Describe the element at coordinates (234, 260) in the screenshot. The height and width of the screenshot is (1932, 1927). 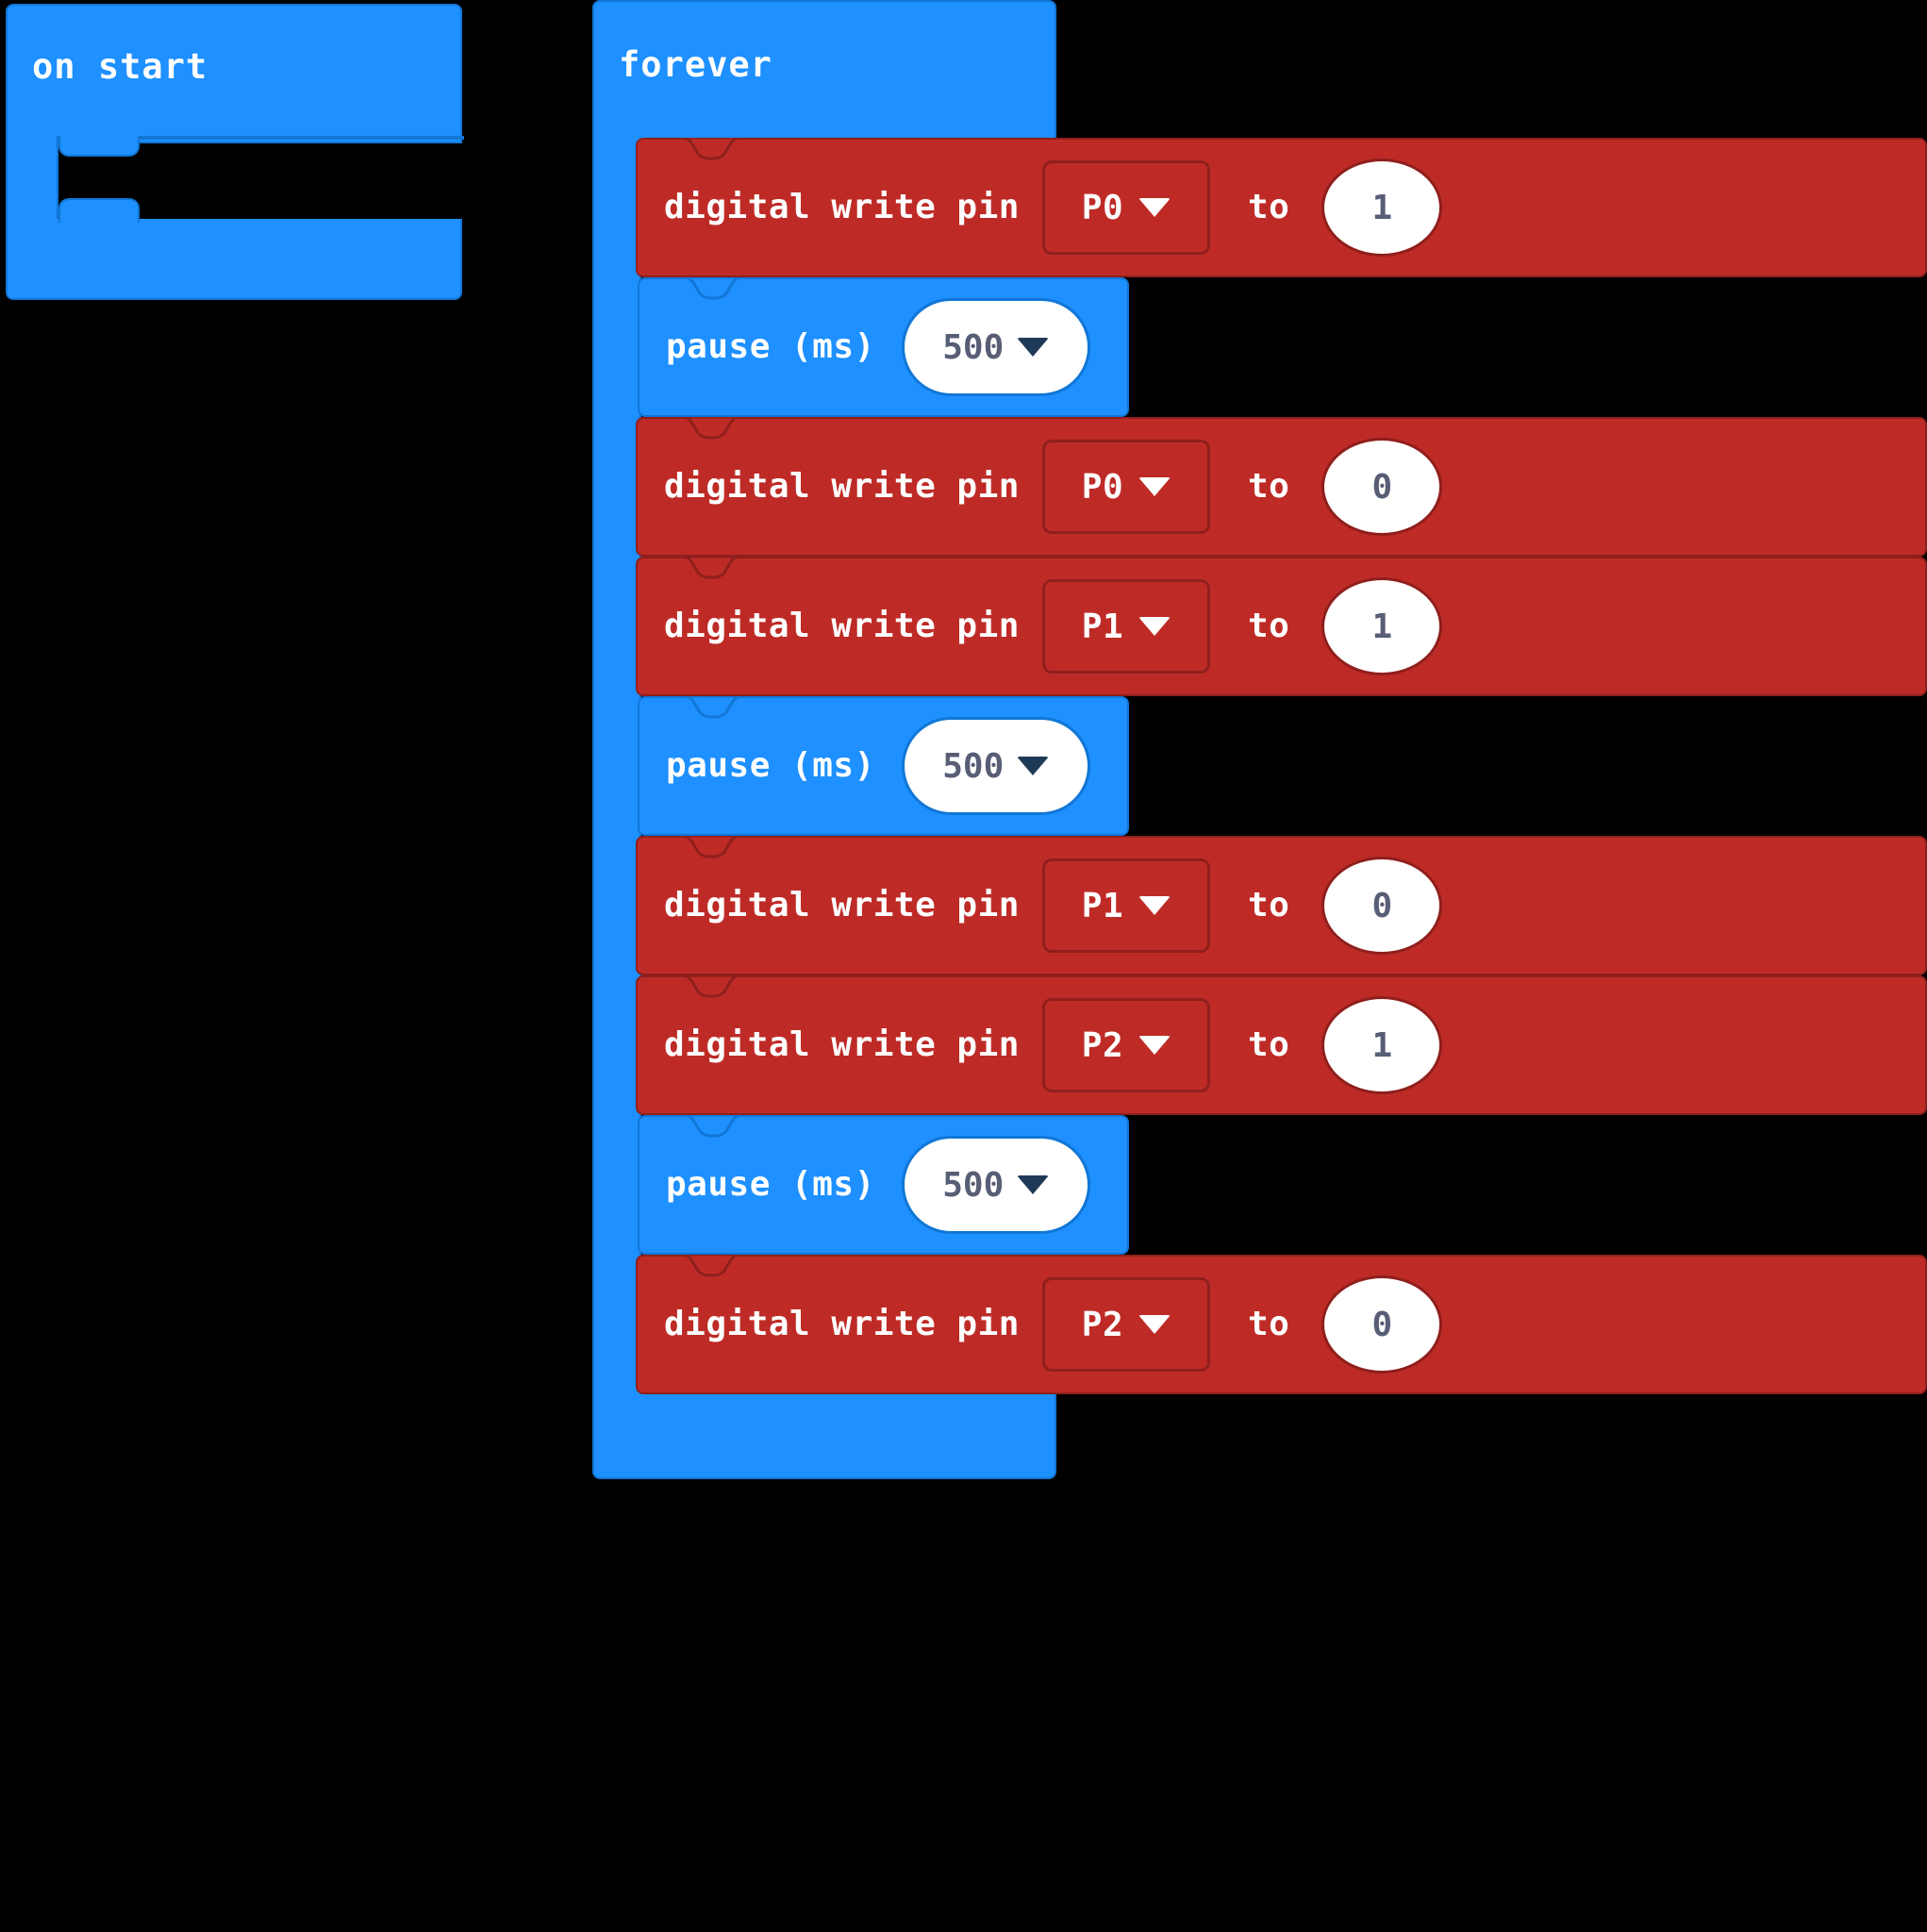
I see `on-start-footer` at that location.